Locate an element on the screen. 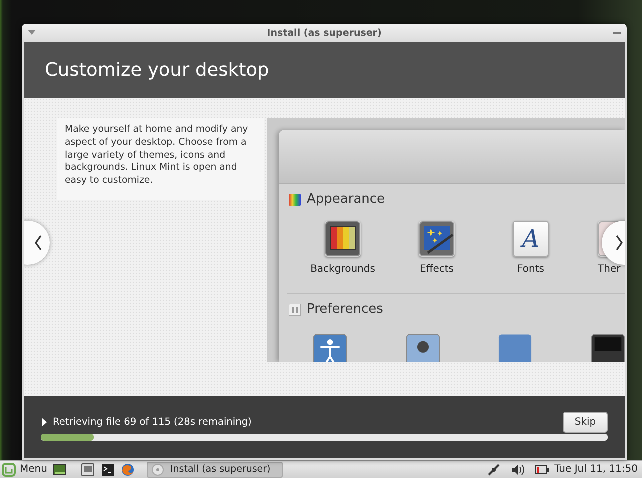 The image size is (642, 478). minimize-icon is located at coordinates (617, 33).